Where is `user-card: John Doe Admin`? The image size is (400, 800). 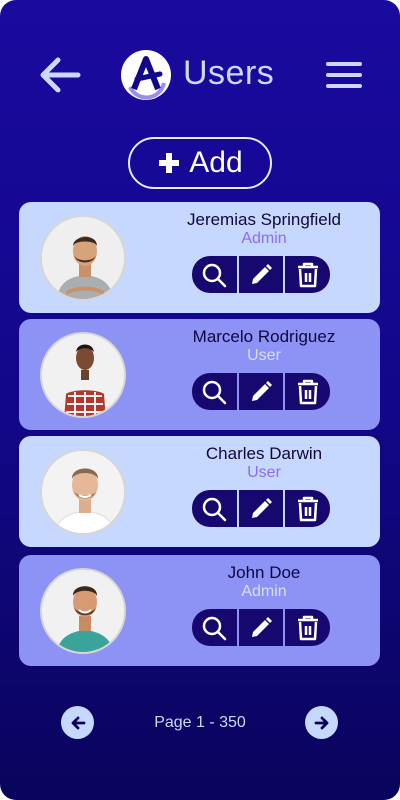
user-card: John Doe Admin is located at coordinates (199, 610).